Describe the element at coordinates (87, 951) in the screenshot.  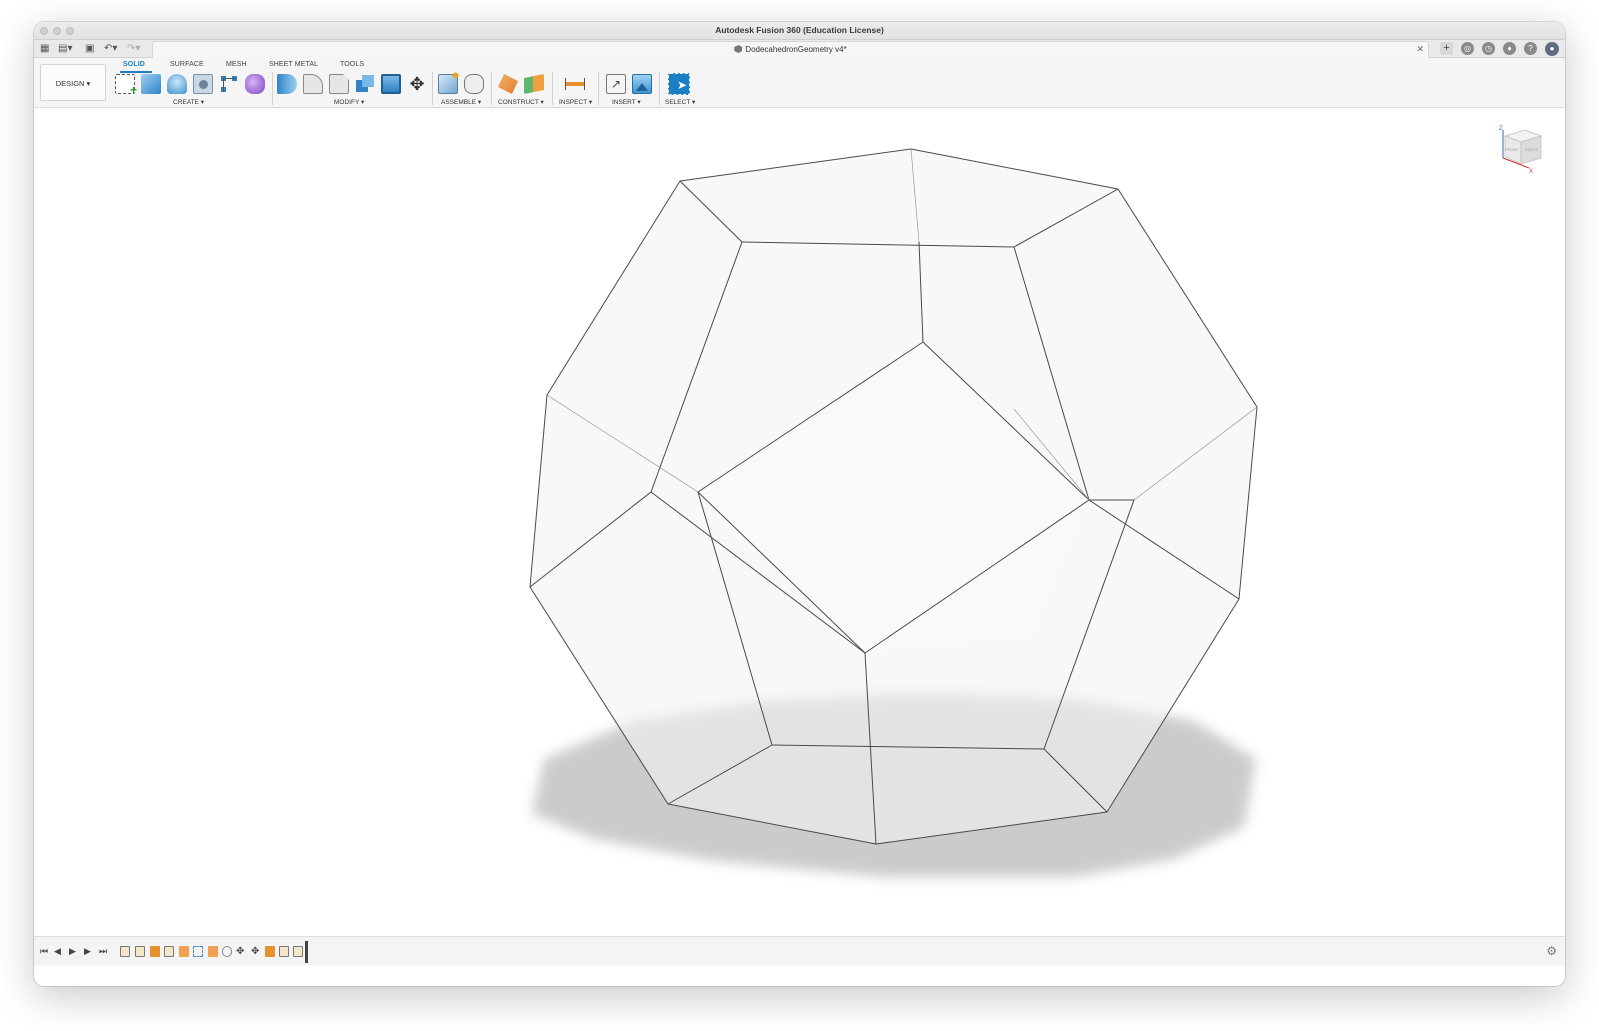
I see `step-forward-icon: ▶` at that location.